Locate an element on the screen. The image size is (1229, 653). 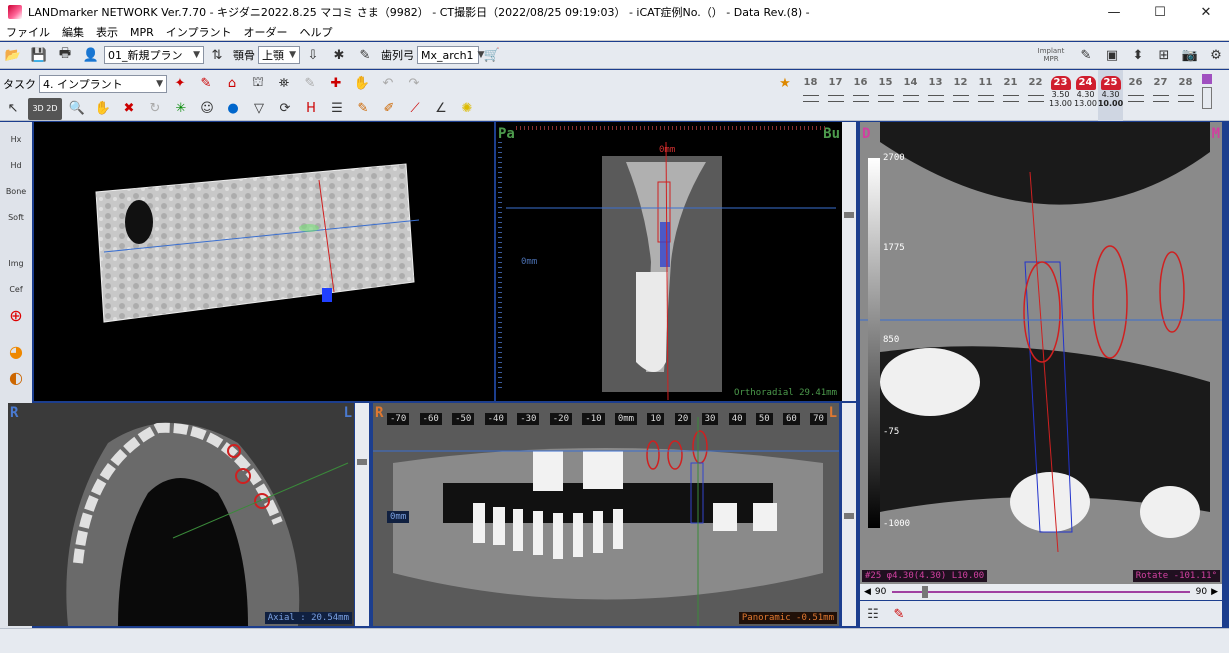
panoramic-slider-thumb is located at coordinates (849, 516).